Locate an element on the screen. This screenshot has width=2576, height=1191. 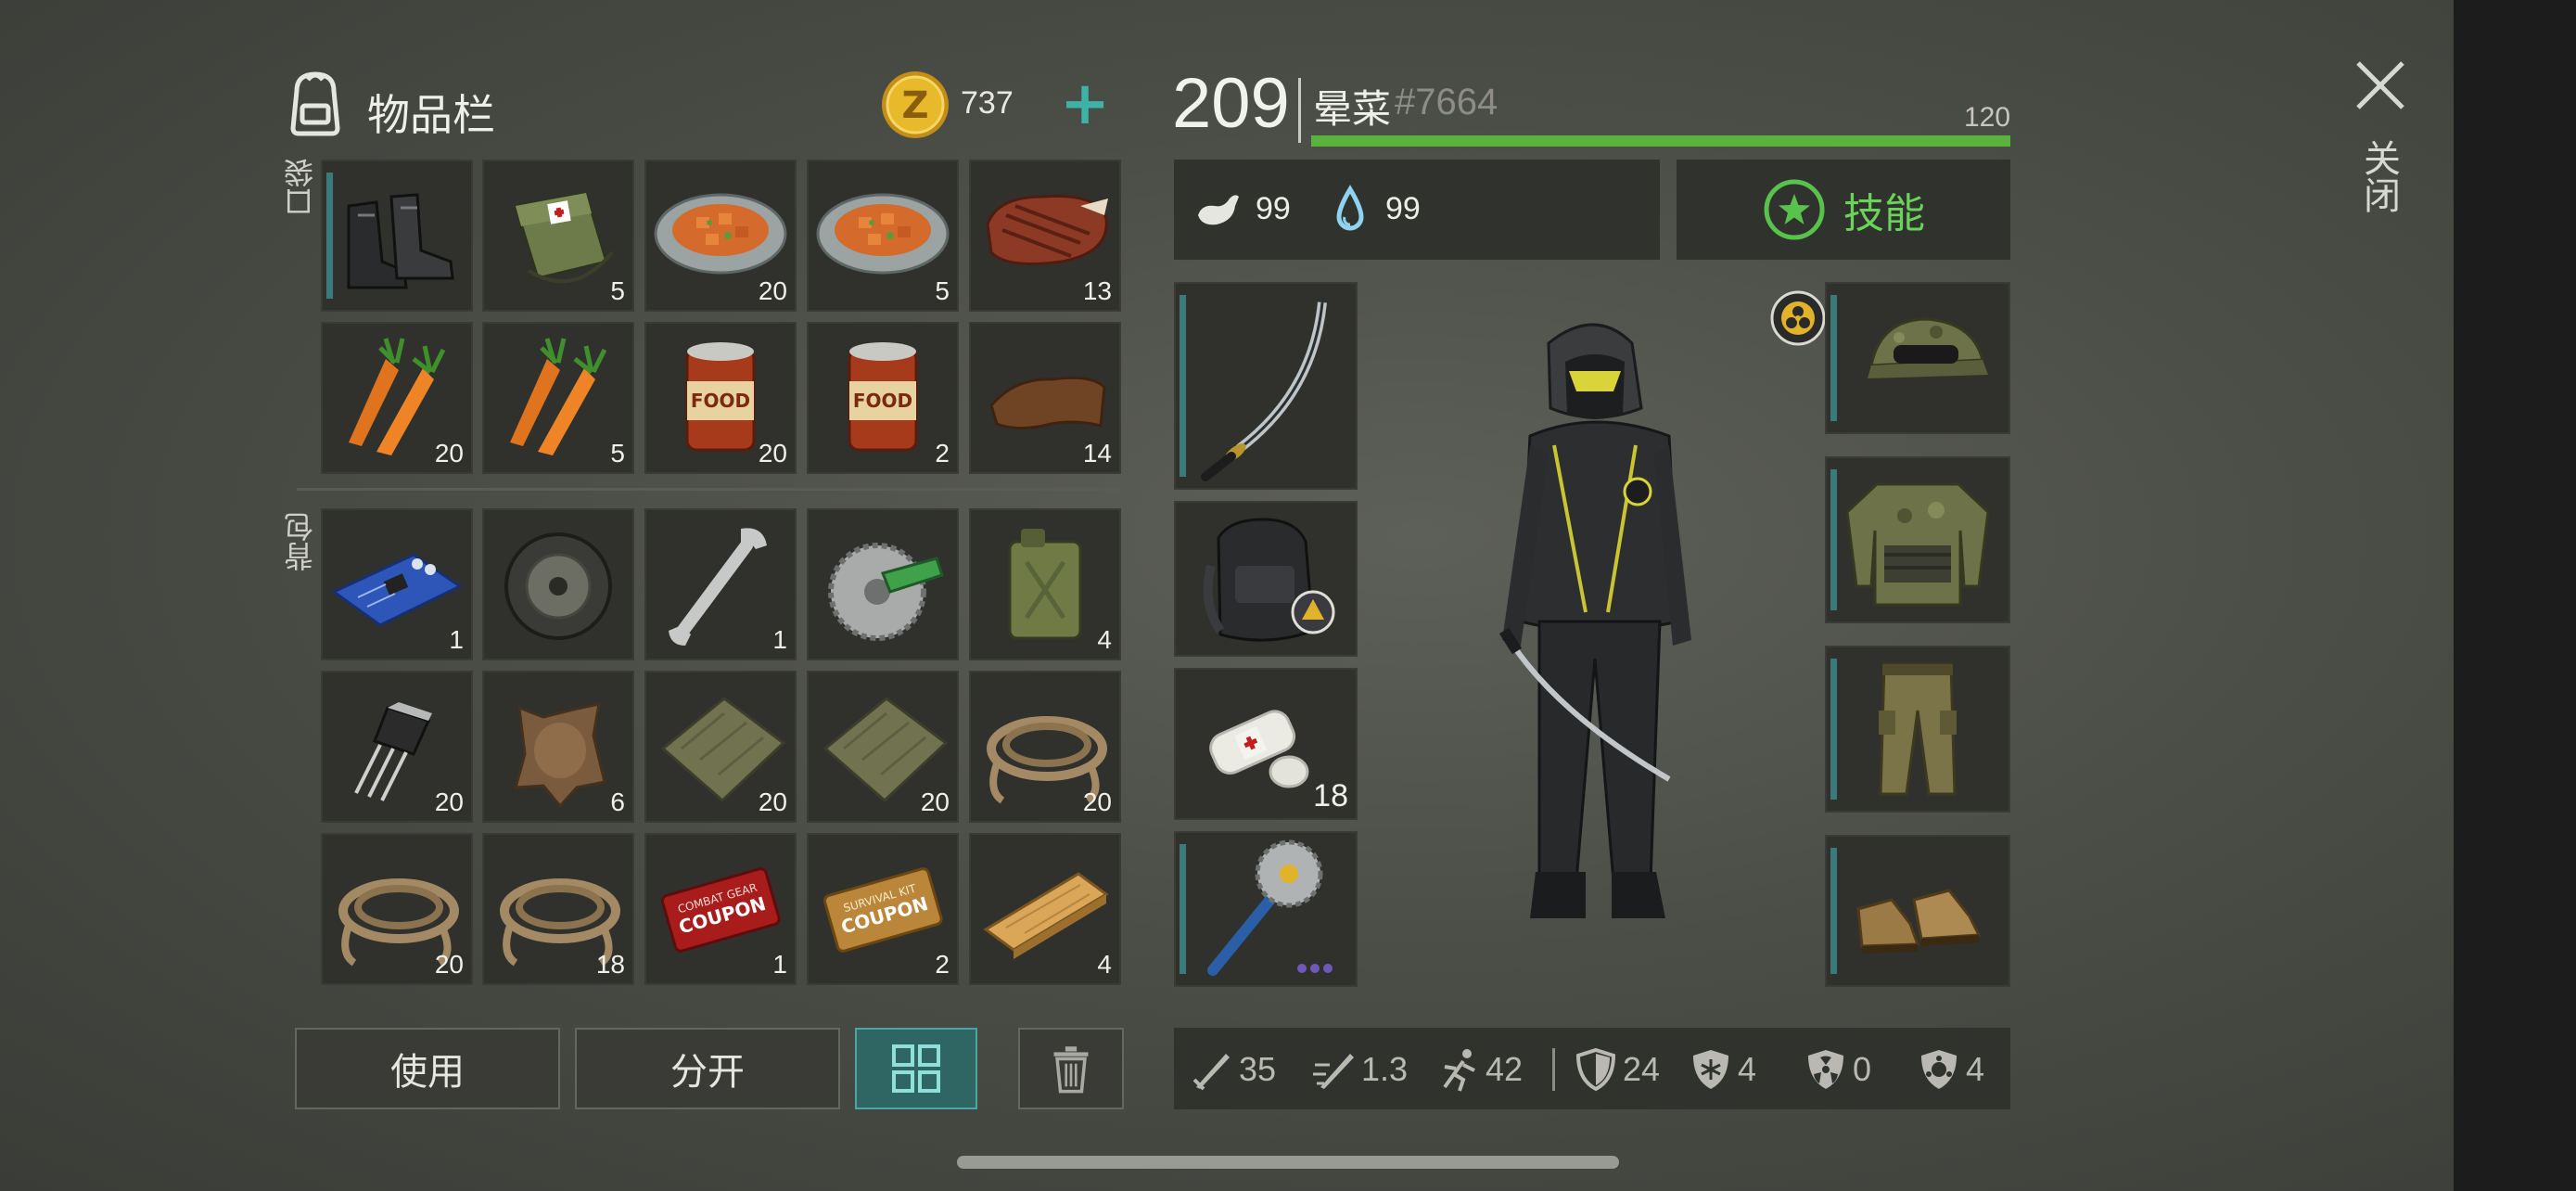
xp-bar-track is located at coordinates (1660, 141).